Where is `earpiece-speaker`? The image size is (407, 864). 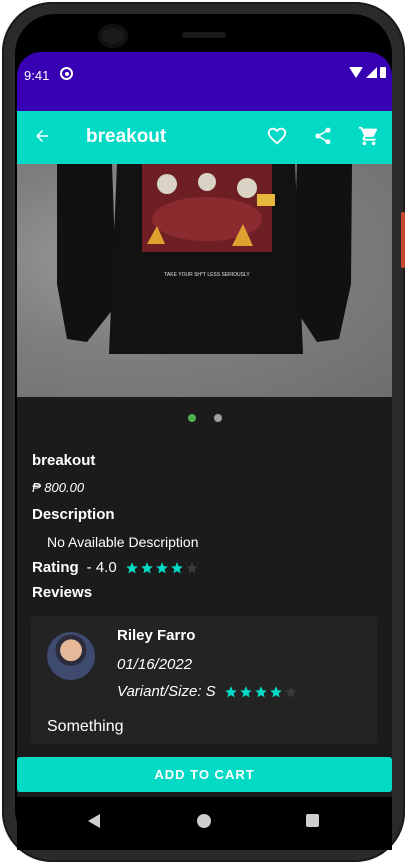
earpiece-speaker is located at coordinates (204, 35).